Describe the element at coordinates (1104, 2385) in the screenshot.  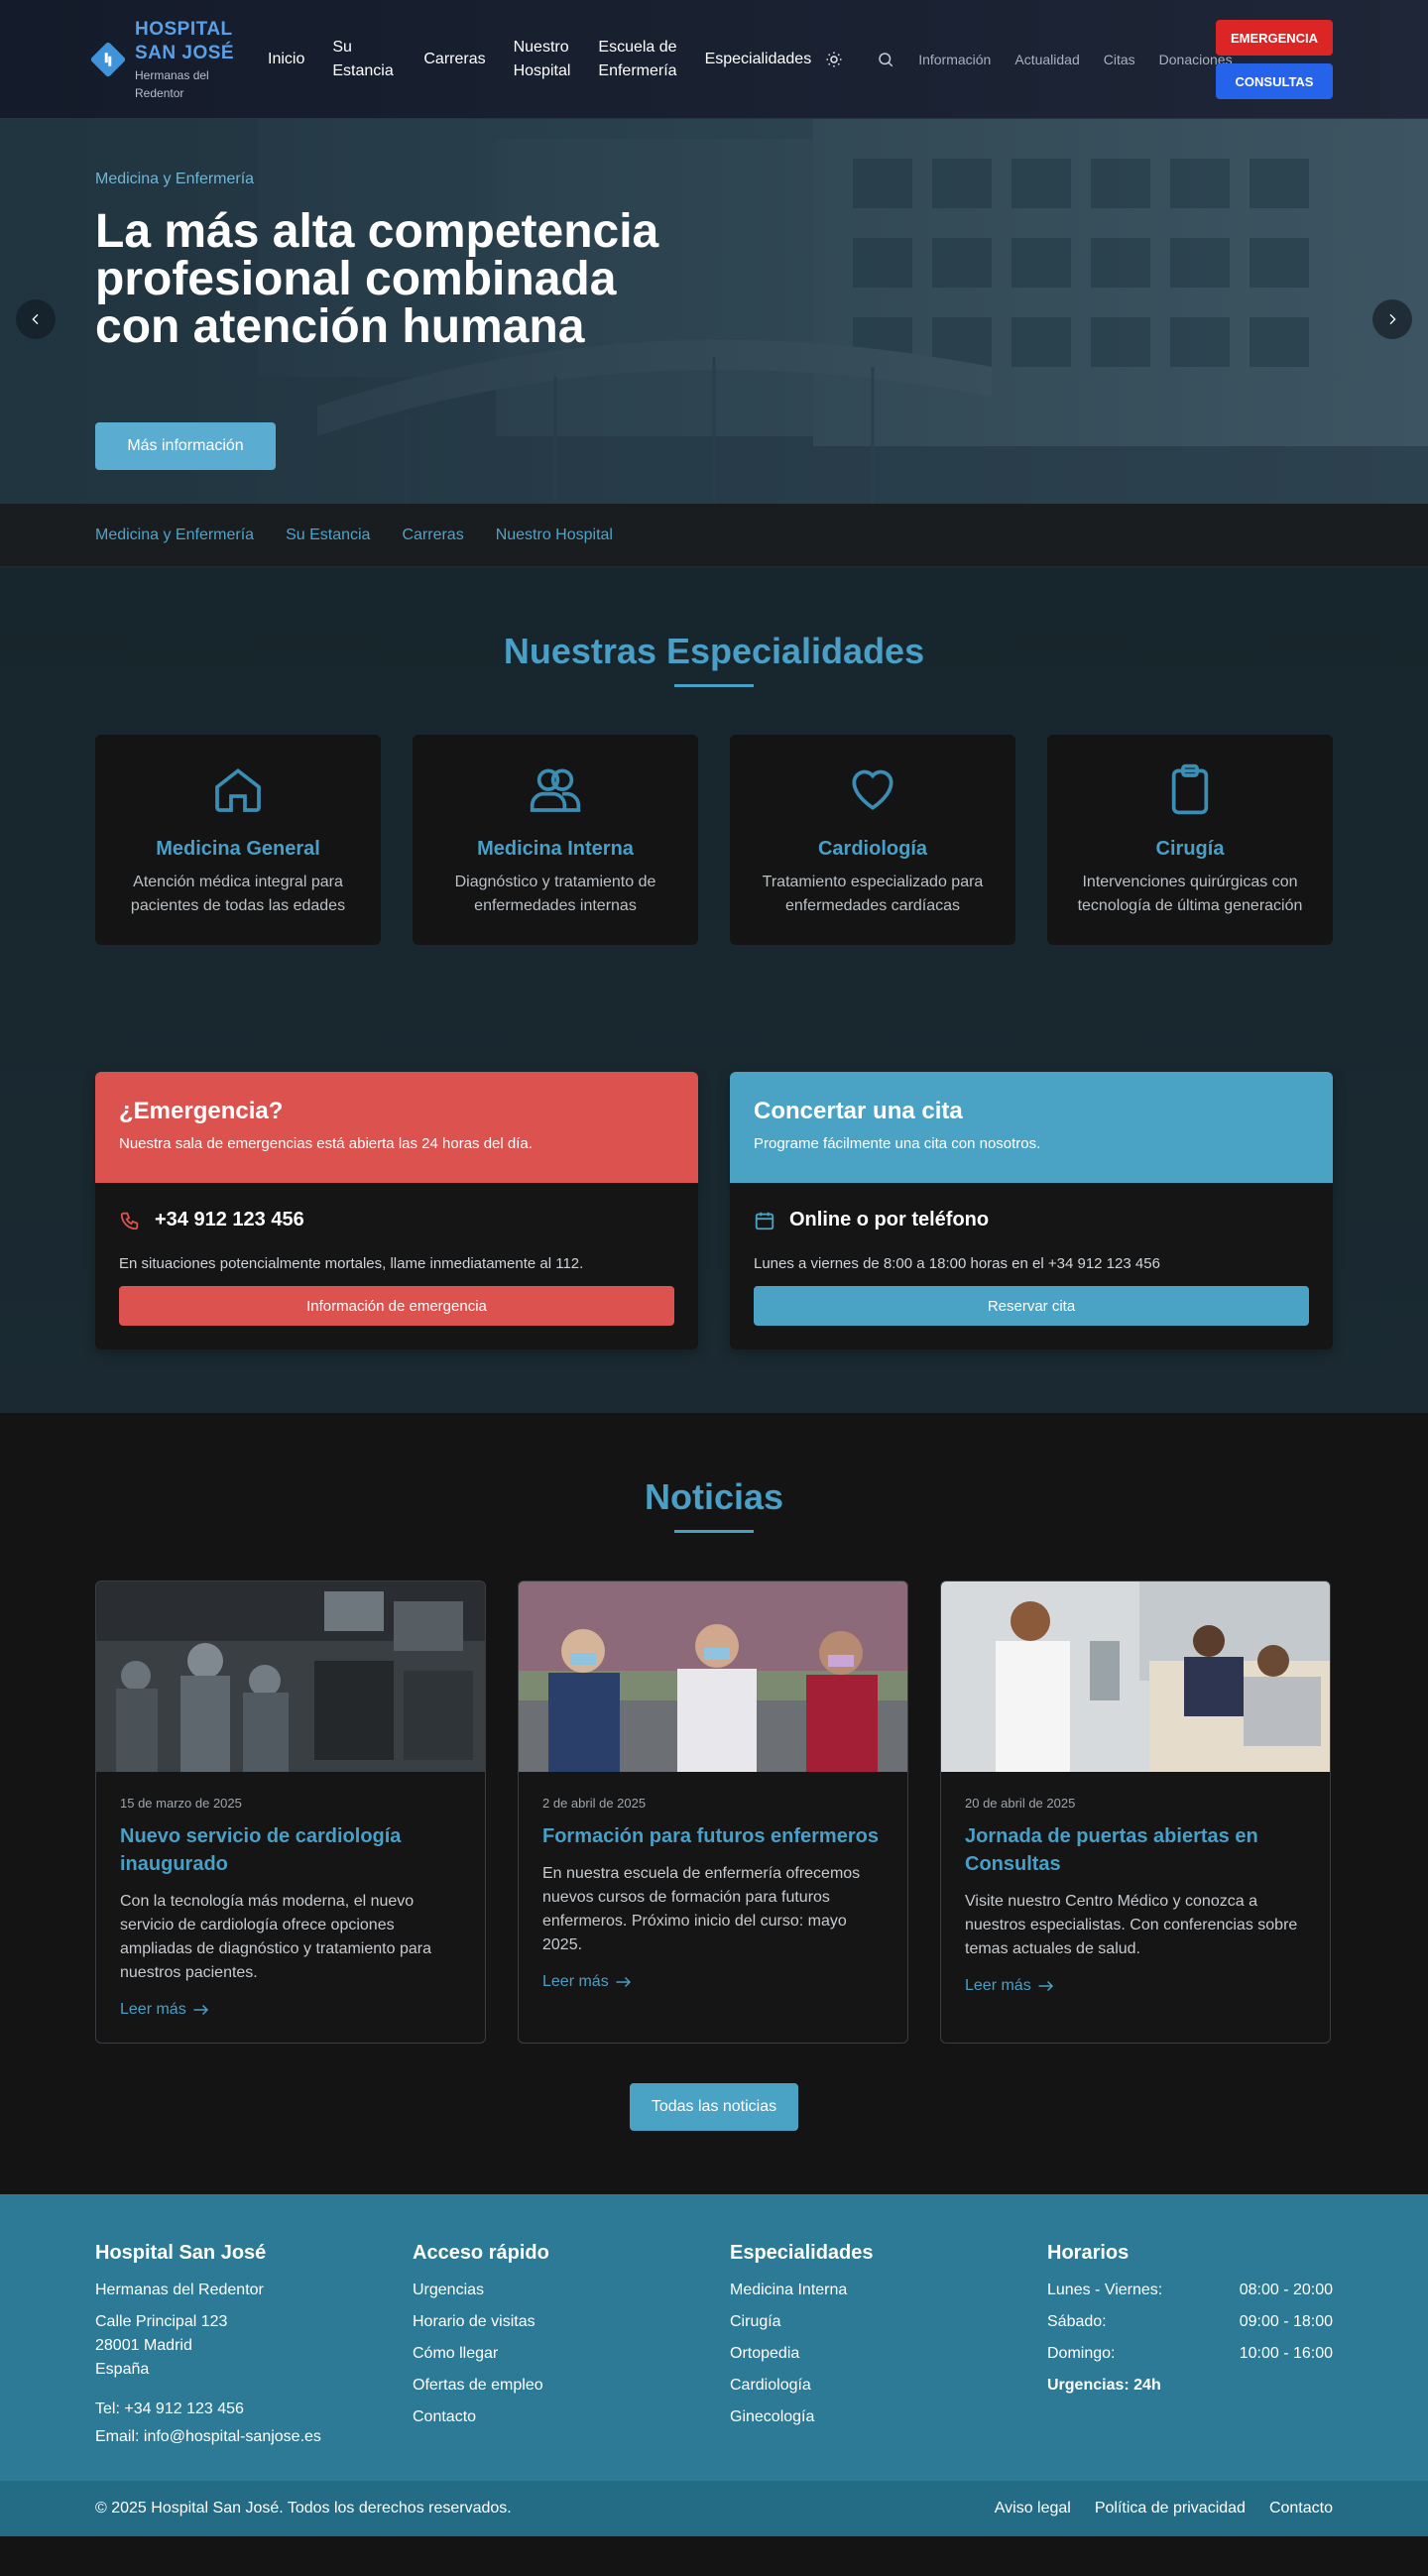
I see `urgent-hours: Urgencias: 24h` at that location.